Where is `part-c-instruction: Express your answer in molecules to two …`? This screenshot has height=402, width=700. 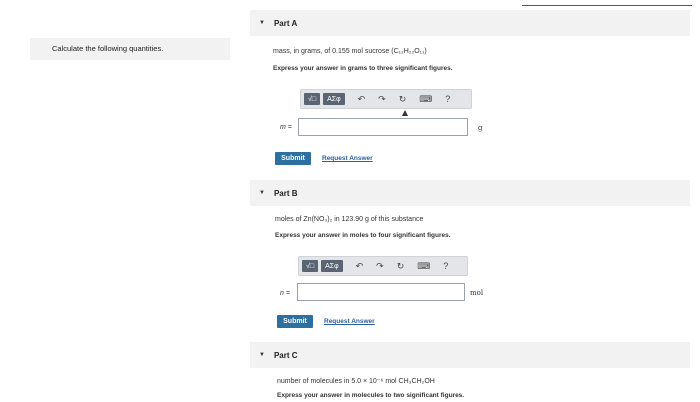 part-c-instruction: Express your answer in molecules to two … is located at coordinates (371, 395).